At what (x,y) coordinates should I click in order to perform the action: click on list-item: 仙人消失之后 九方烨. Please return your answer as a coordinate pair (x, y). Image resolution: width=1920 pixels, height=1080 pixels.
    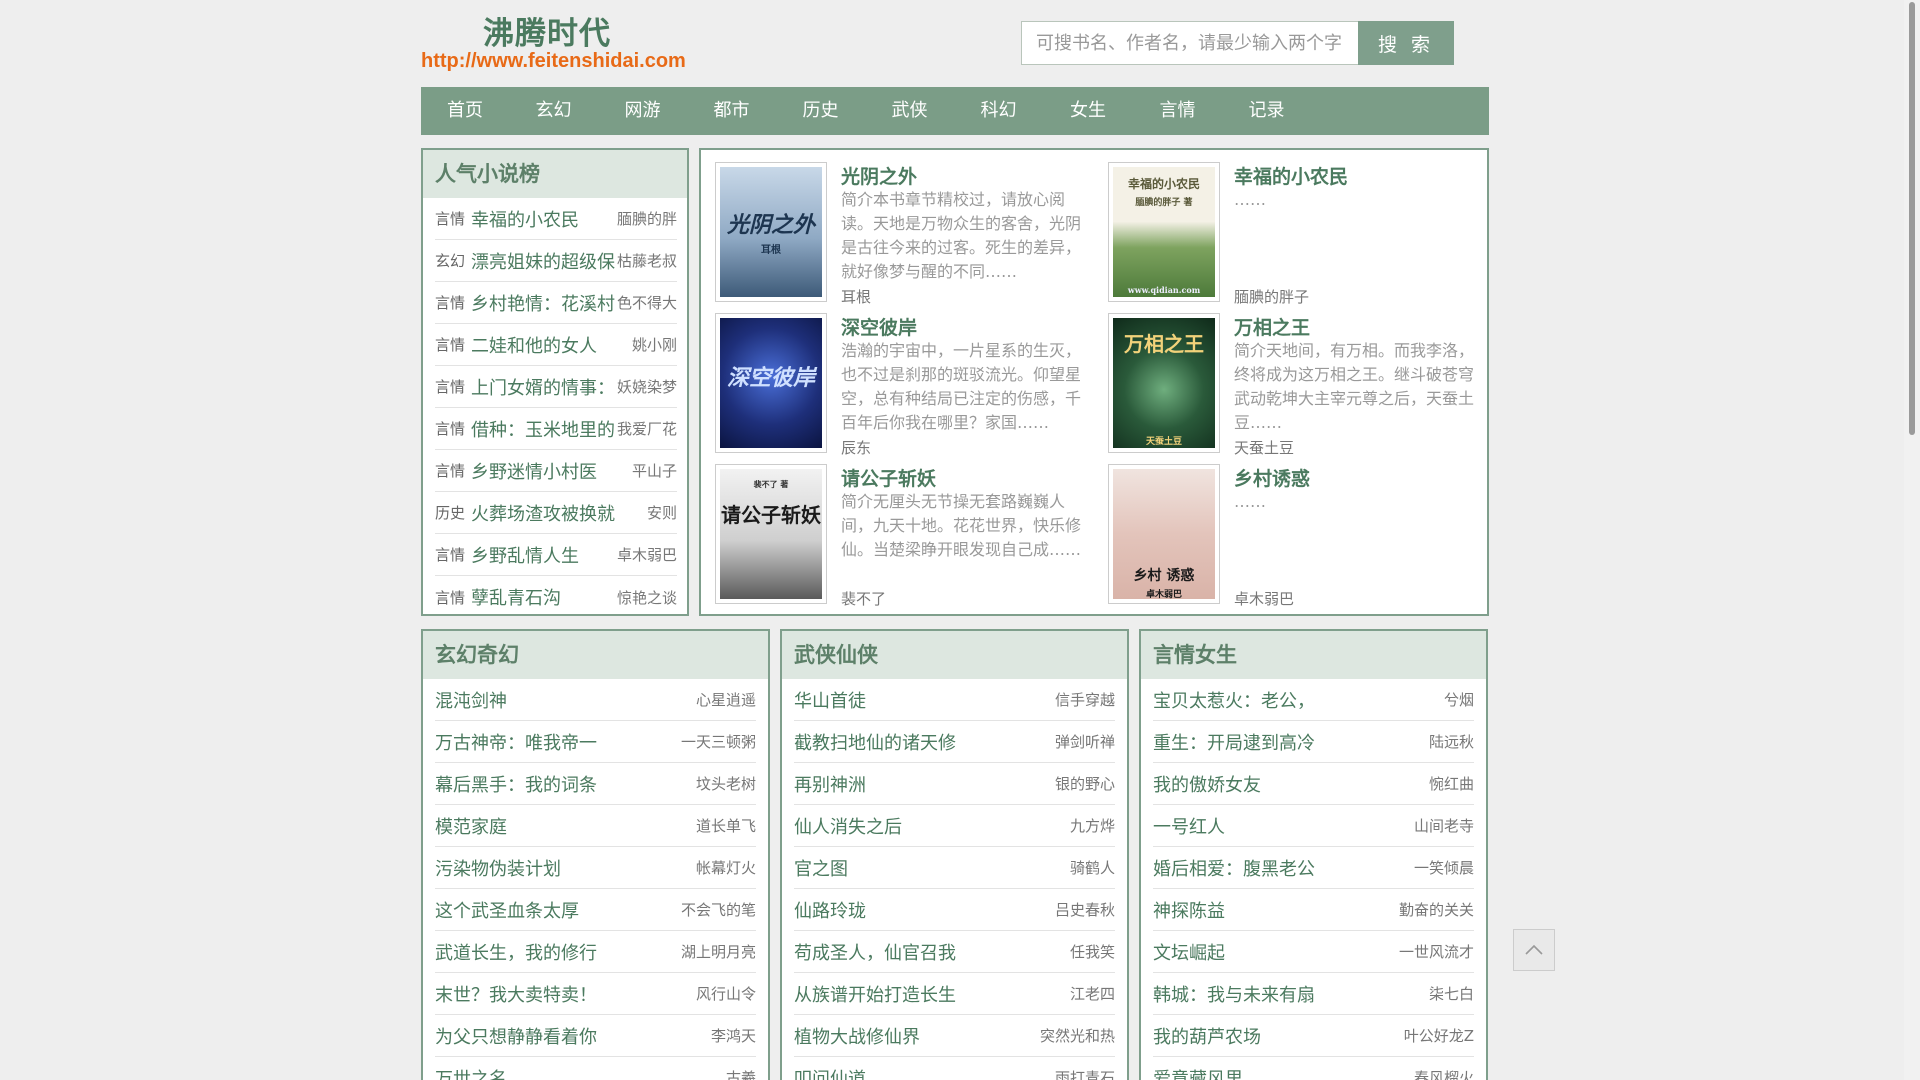
    Looking at the image, I should click on (954, 826).